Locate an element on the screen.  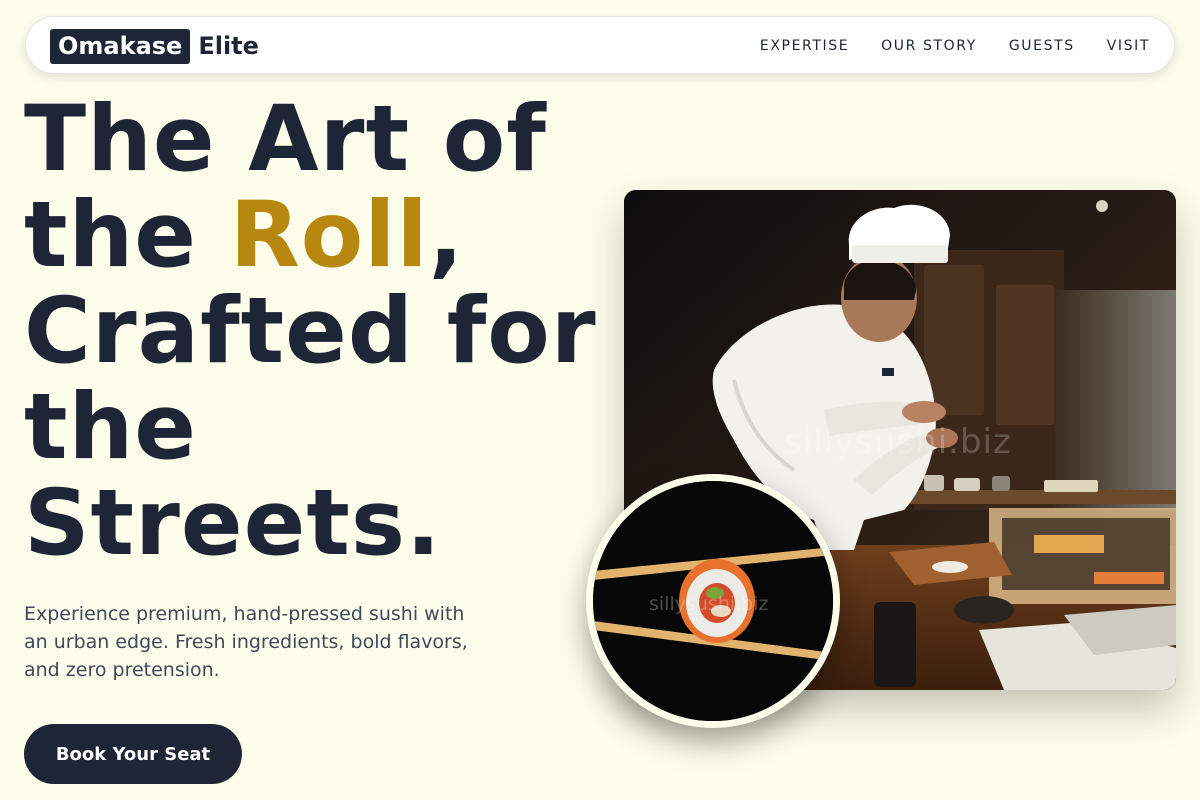
sushi-inset-photo: sillysushi.biz is located at coordinates (713, 601).